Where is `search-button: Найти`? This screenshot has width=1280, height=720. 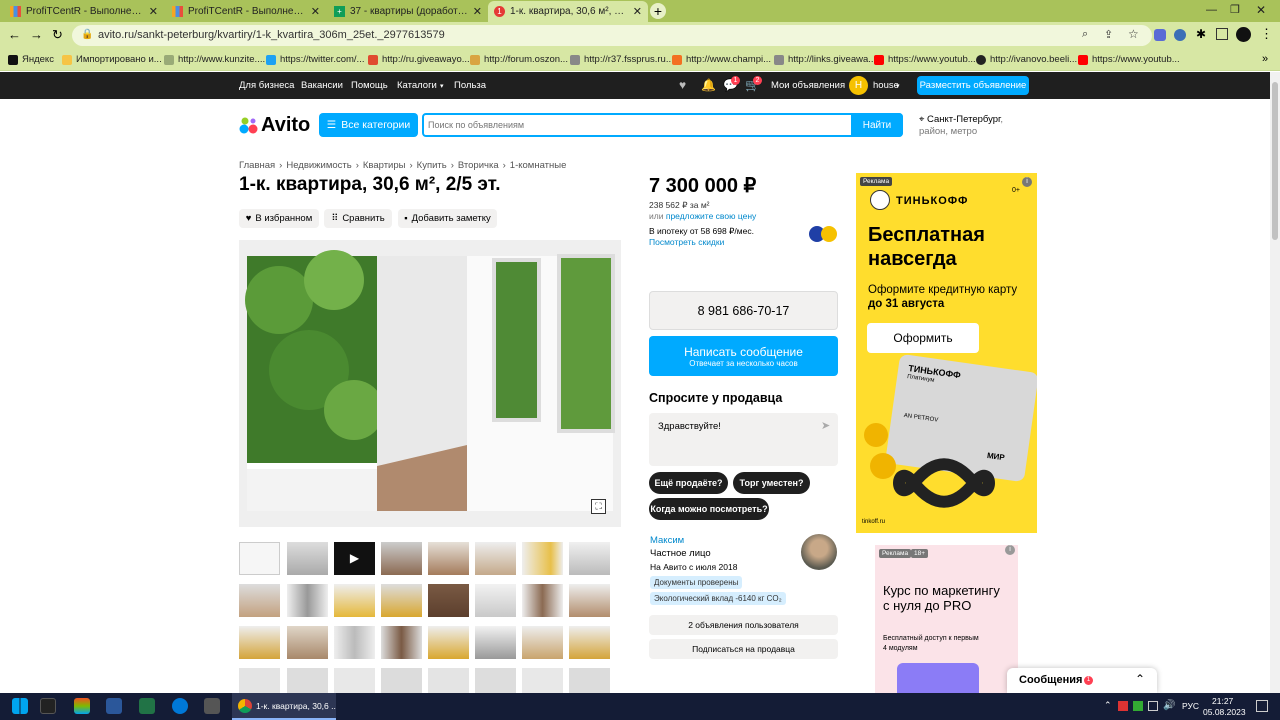 search-button: Найти is located at coordinates (877, 125).